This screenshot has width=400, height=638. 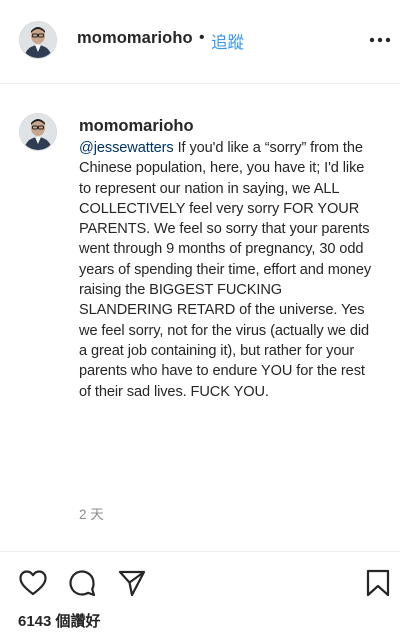 I want to click on mention-link: @jessewatters, so click(x=126, y=148).